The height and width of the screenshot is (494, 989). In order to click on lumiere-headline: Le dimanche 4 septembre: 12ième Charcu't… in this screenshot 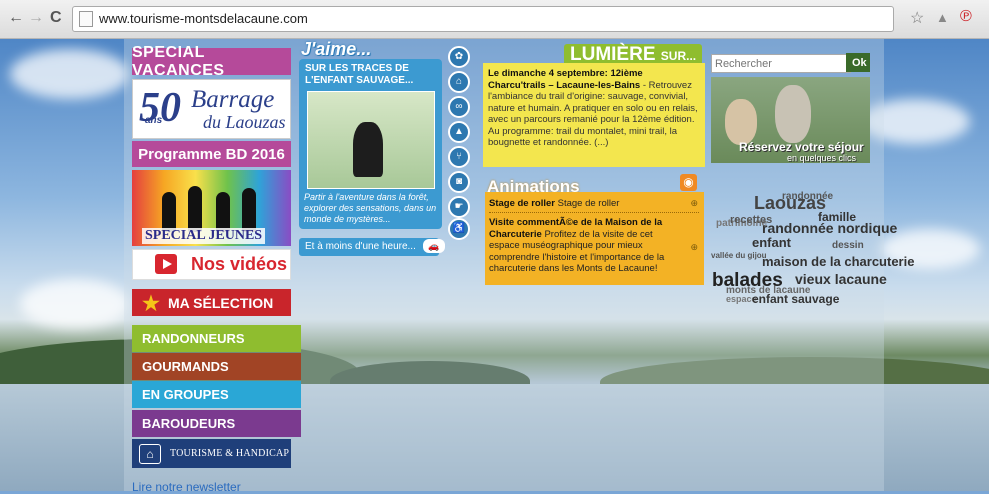, I will do `click(565, 79)`.